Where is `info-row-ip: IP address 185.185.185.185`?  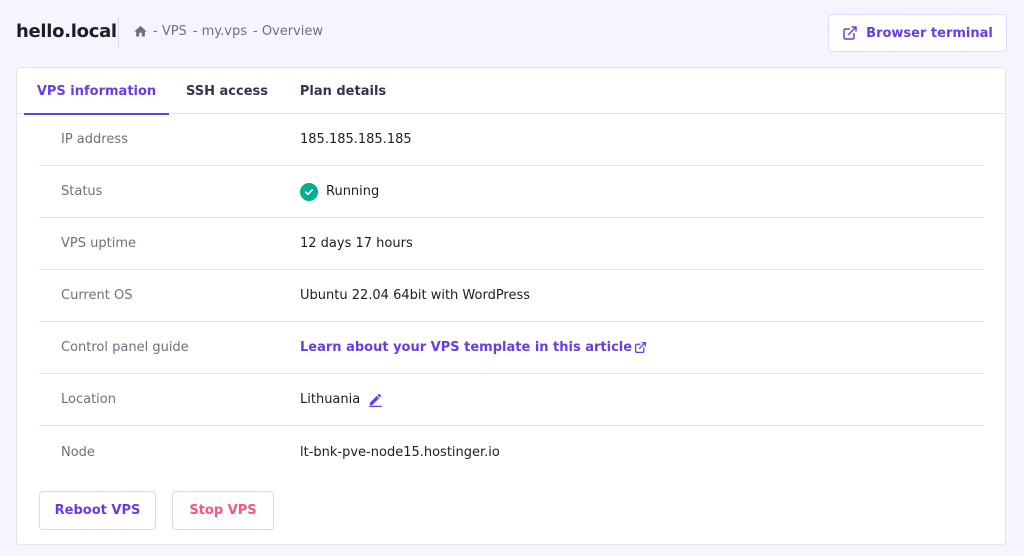
info-row-ip: IP address 185.185.185.185 is located at coordinates (511, 140).